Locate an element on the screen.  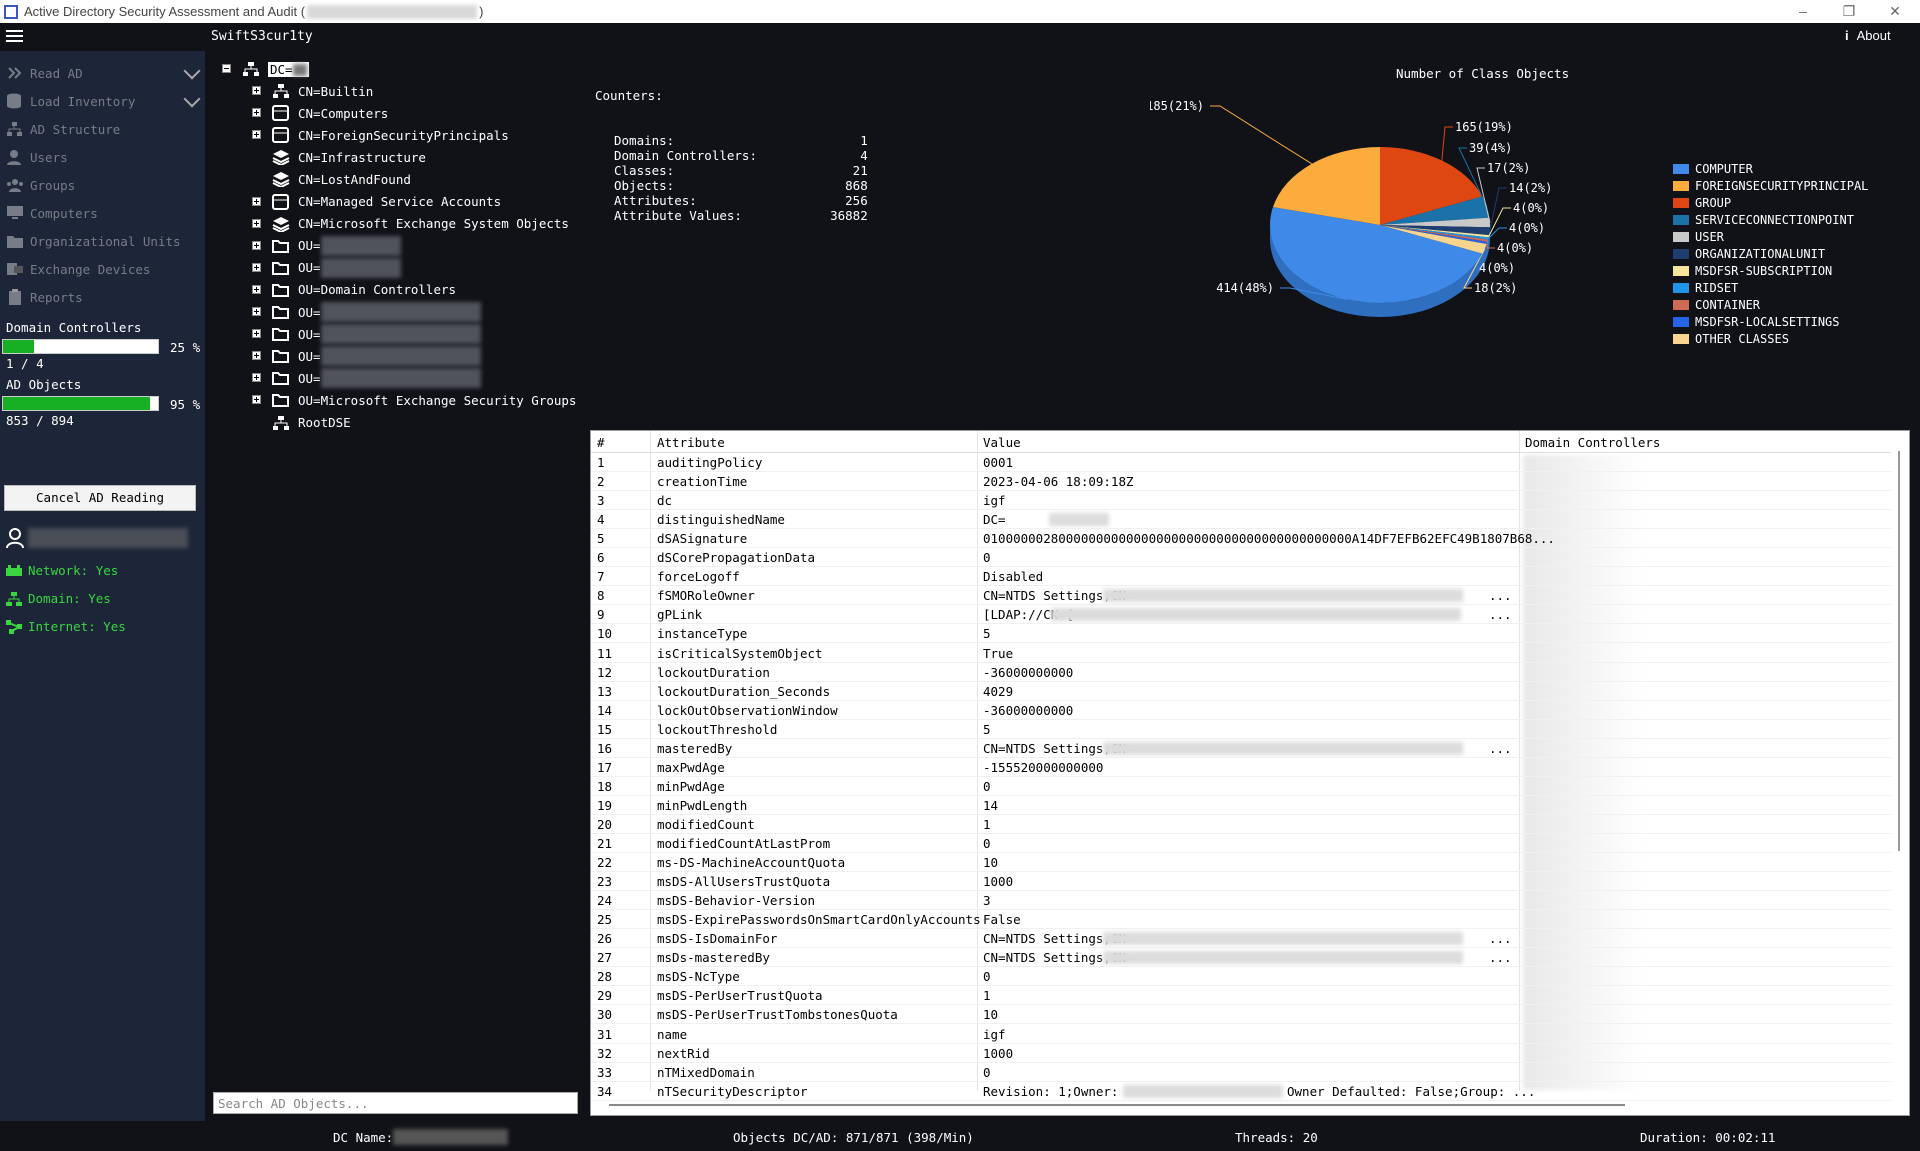
nav-computers: Computers is located at coordinates (52, 213).